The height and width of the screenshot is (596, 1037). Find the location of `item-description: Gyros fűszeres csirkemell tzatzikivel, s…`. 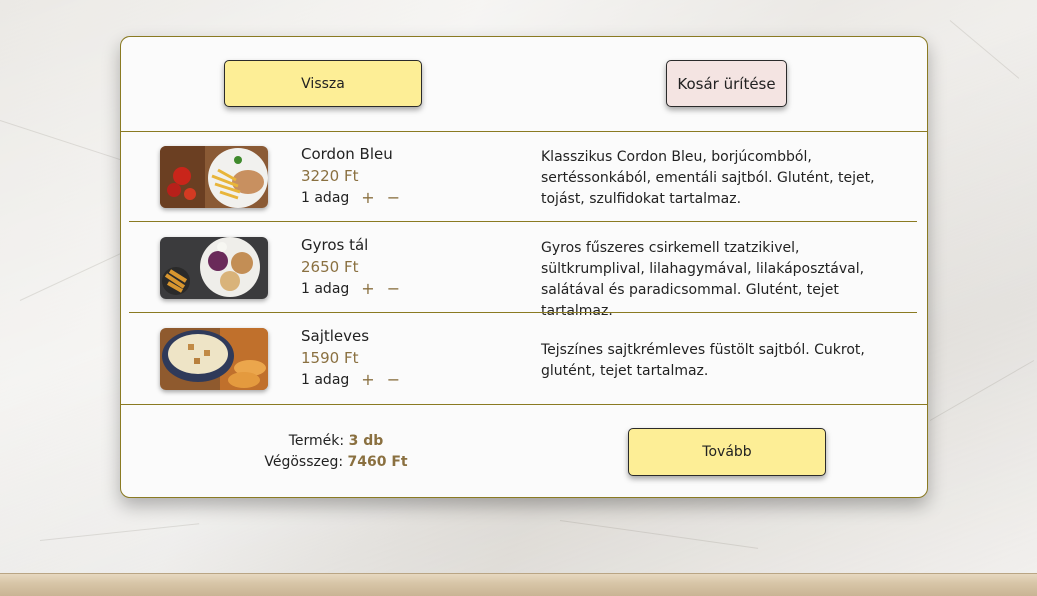

item-description: Gyros fűszeres csirkemell tzatzikivel, s… is located at coordinates (703, 279).